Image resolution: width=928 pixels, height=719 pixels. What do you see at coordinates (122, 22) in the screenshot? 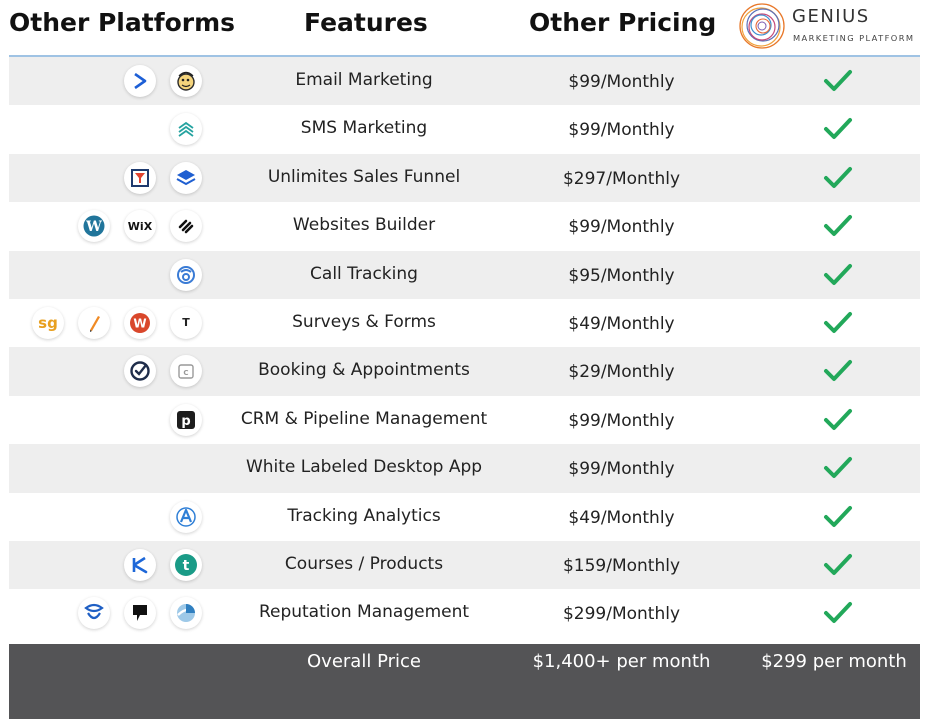
I see `other-platforms-heading: Other Platforms` at bounding box center [122, 22].